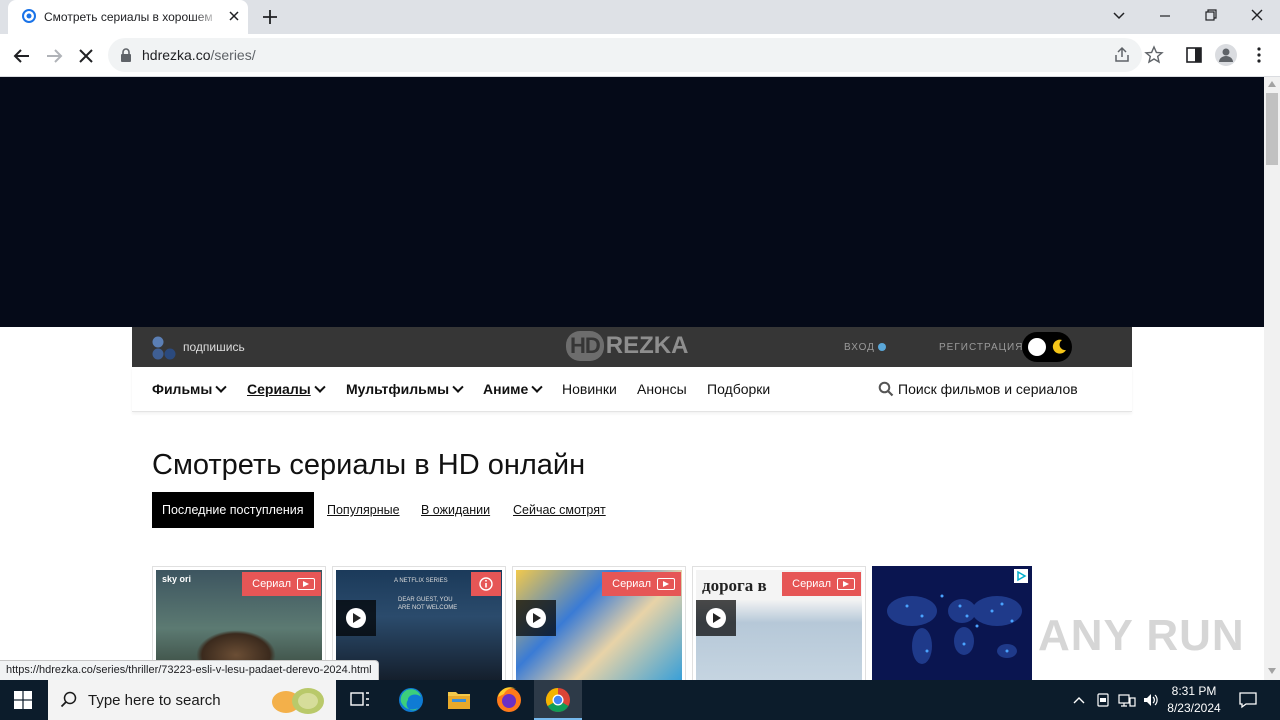 The height and width of the screenshot is (720, 1280). I want to click on task-view-icon, so click(360, 700).